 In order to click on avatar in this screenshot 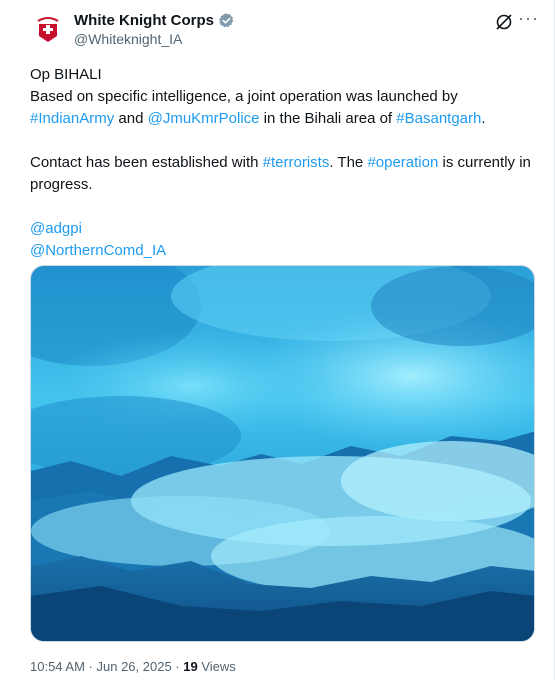, I will do `click(48, 30)`.